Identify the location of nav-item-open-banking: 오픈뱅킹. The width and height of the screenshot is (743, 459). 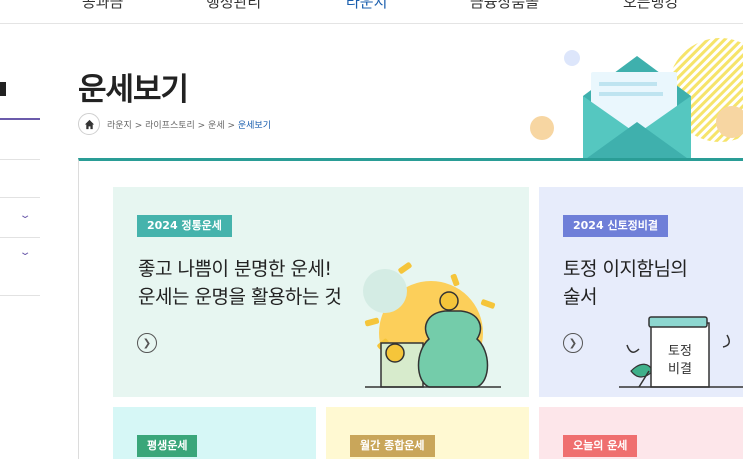
(650, 6).